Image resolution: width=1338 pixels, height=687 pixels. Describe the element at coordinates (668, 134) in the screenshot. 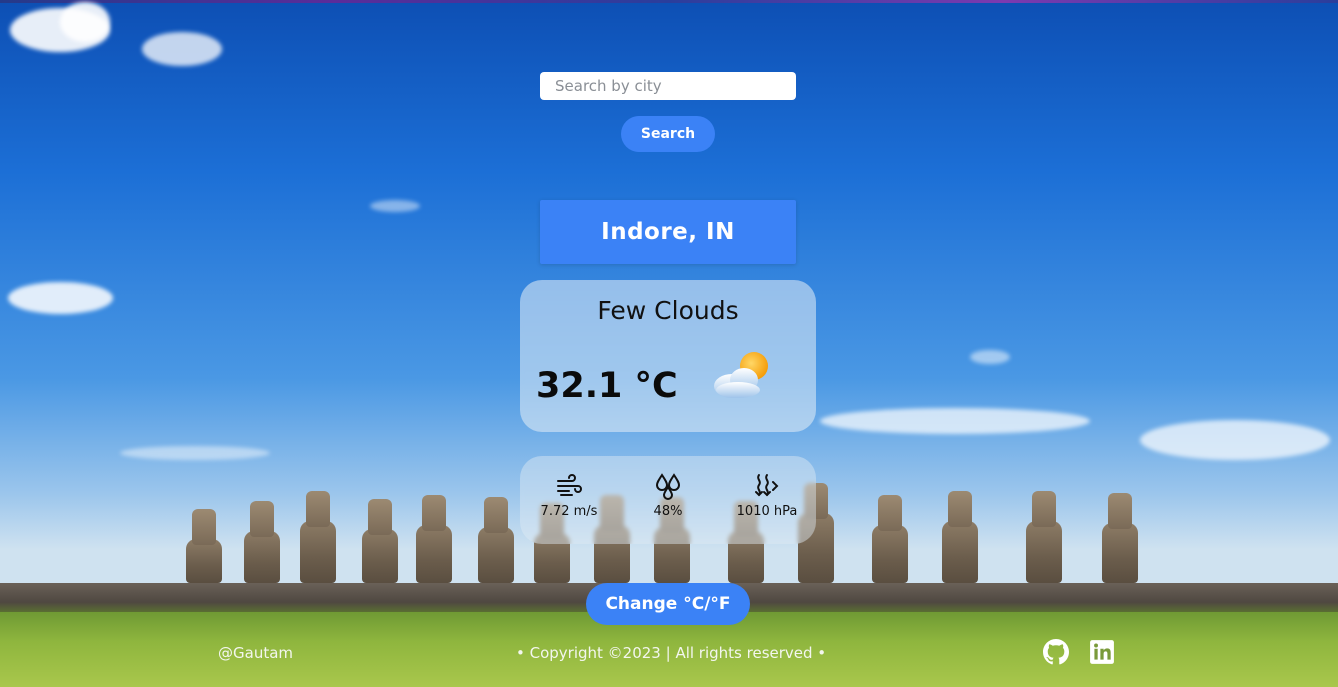

I see `search-button: Search` at that location.